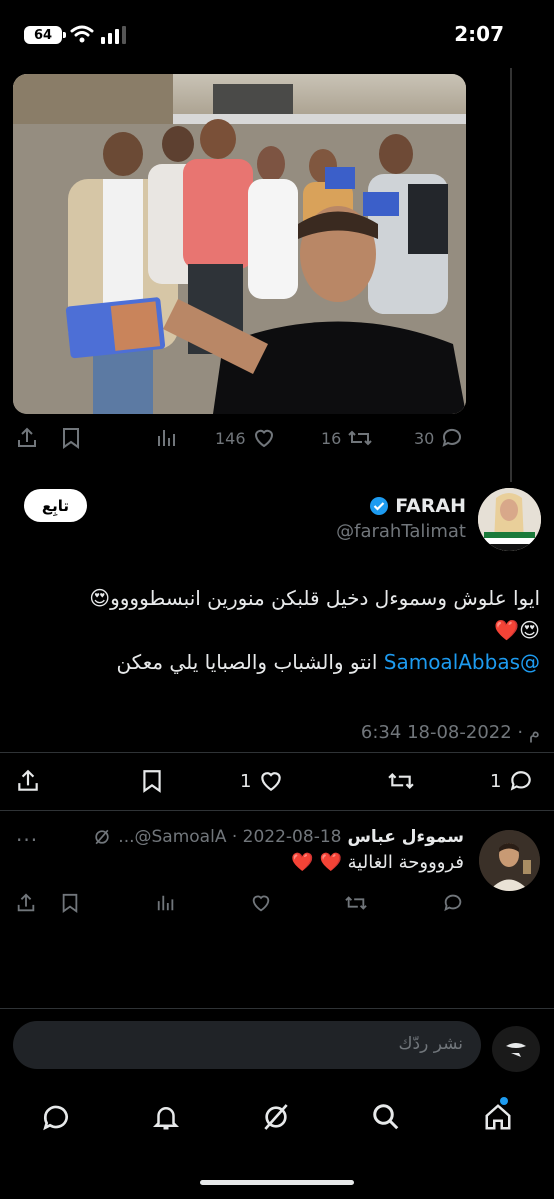 Image resolution: width=554 pixels, height=1199 pixels. I want to click on reply-button: 1, so click(512, 781).